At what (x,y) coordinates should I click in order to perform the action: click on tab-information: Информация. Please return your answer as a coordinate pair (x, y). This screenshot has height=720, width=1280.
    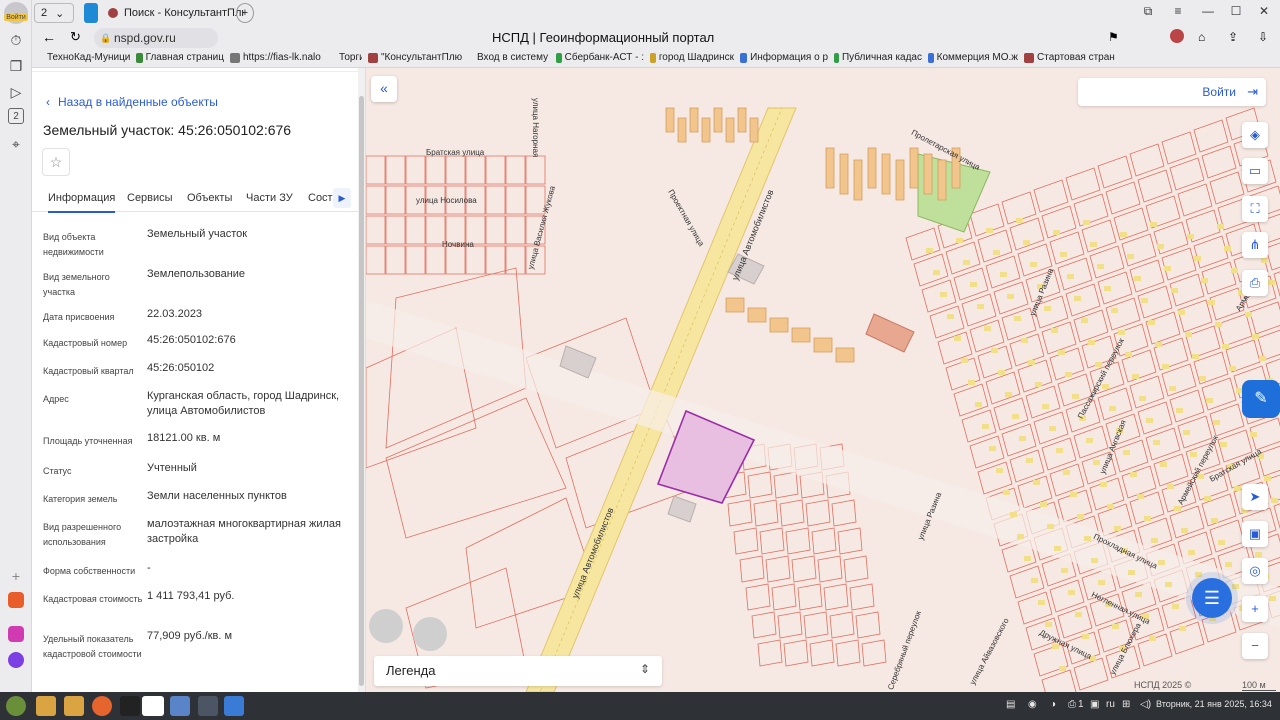
    Looking at the image, I should click on (82, 202).